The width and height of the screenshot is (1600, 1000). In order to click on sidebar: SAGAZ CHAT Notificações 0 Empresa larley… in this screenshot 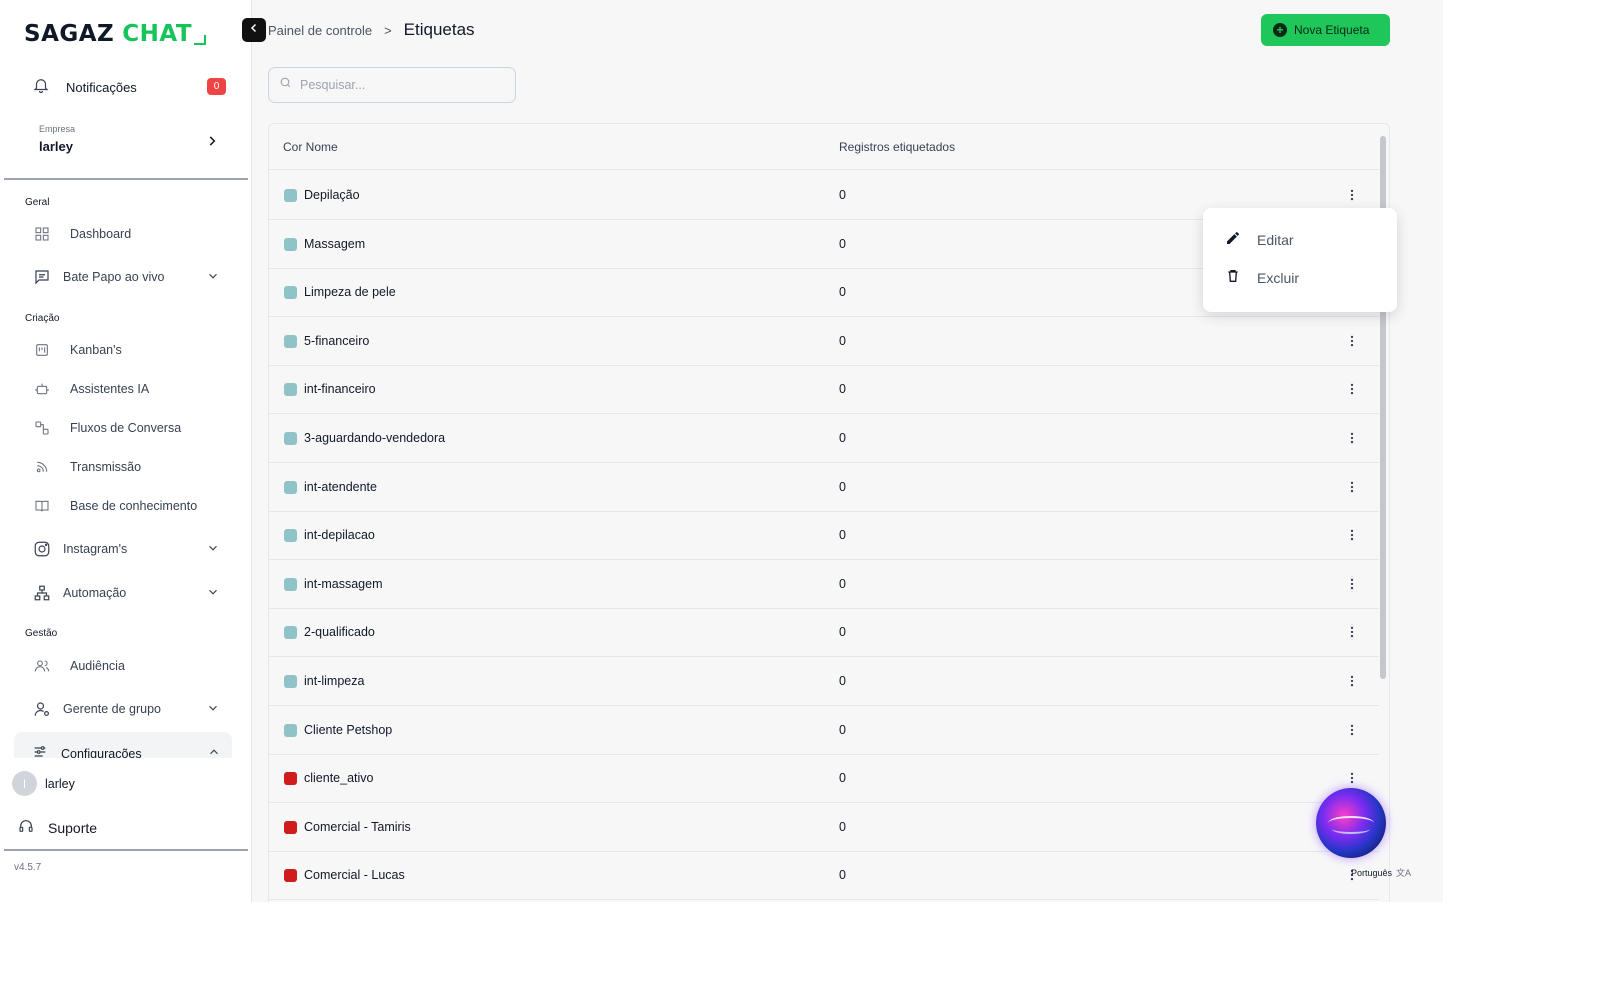, I will do `click(126, 451)`.